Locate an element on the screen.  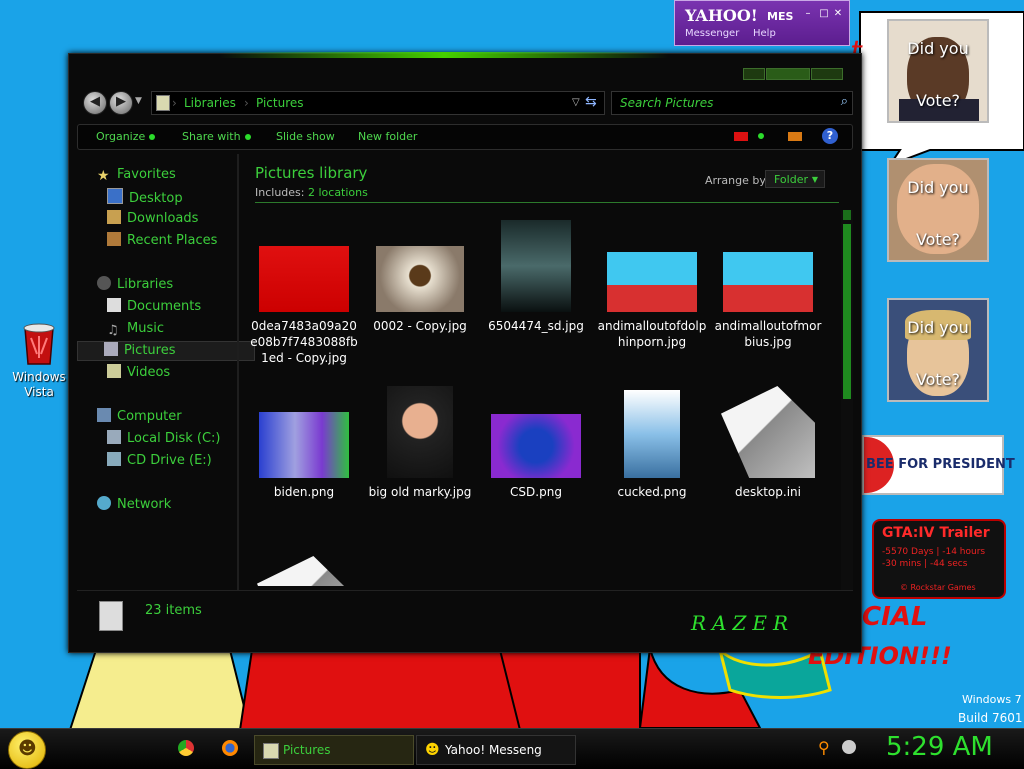
gta-line2: -30 mins | -44 secs is located at coordinates (925, 564).